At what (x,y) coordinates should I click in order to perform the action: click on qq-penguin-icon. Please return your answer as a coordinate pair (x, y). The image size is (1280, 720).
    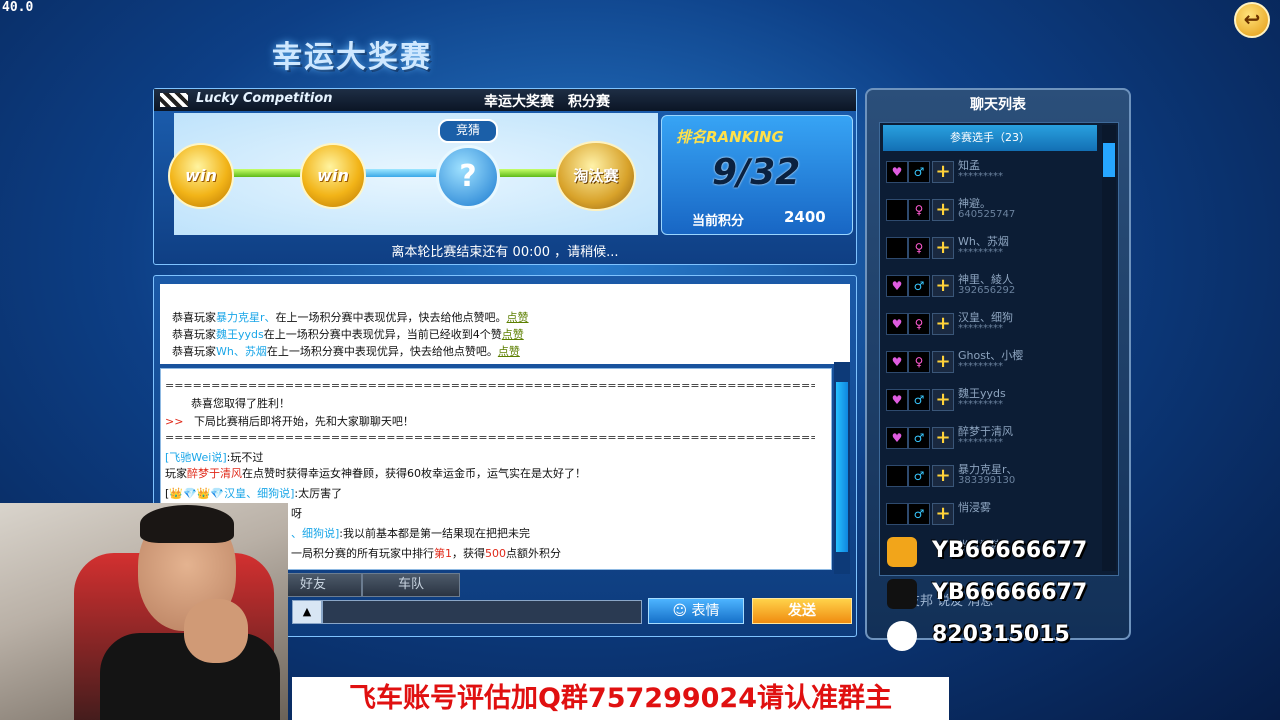
    Looking at the image, I should click on (902, 636).